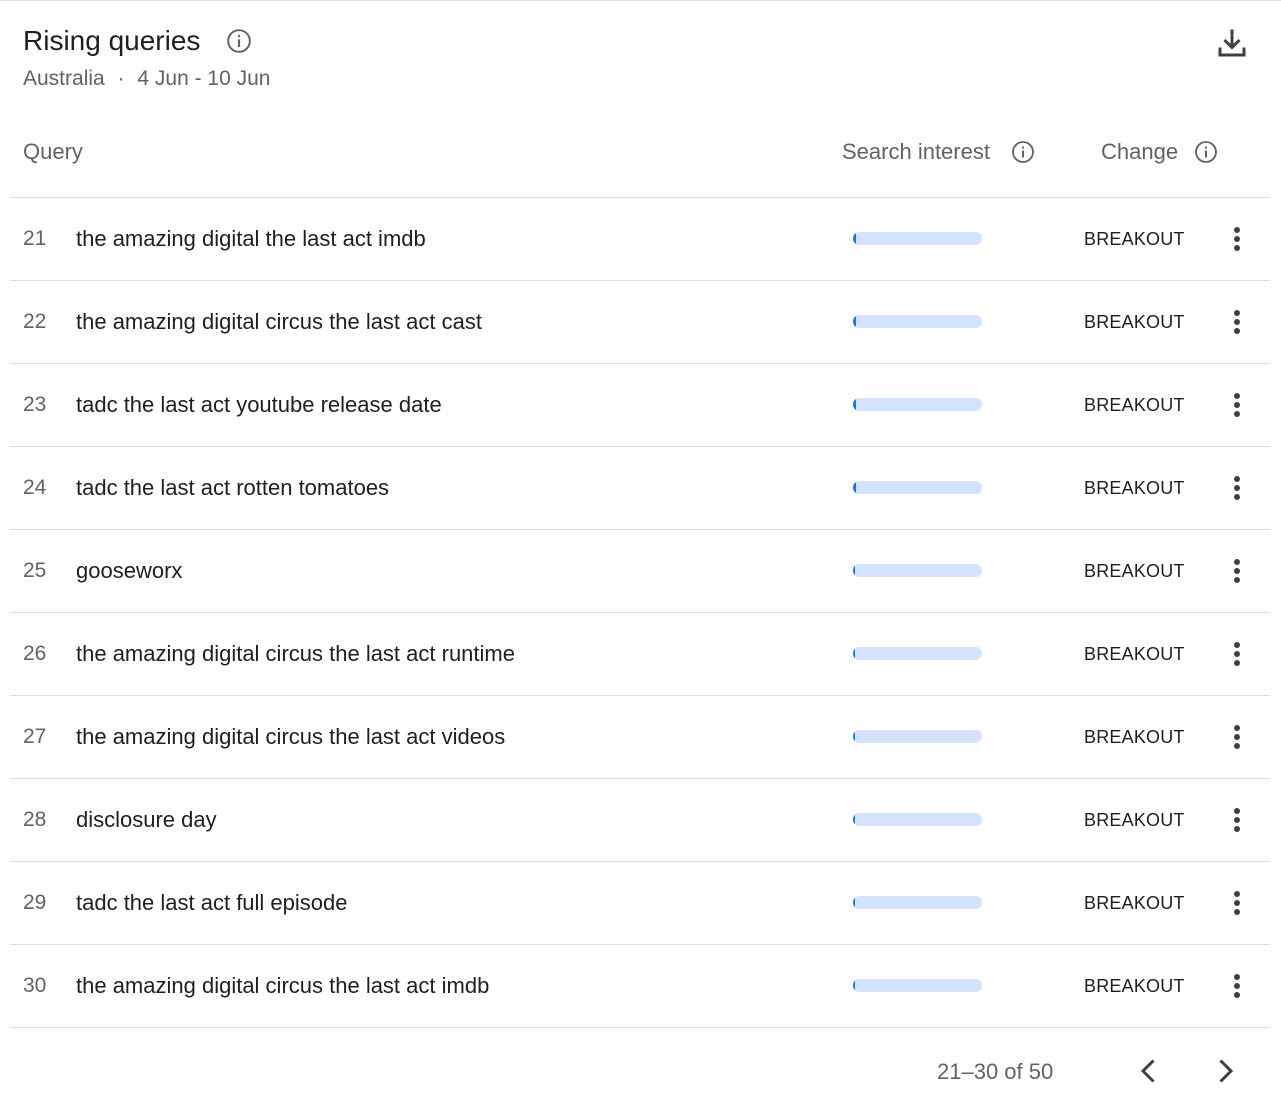 Image resolution: width=1281 pixels, height=1111 pixels. What do you see at coordinates (35, 238) in the screenshot?
I see `row-rank: 21` at bounding box center [35, 238].